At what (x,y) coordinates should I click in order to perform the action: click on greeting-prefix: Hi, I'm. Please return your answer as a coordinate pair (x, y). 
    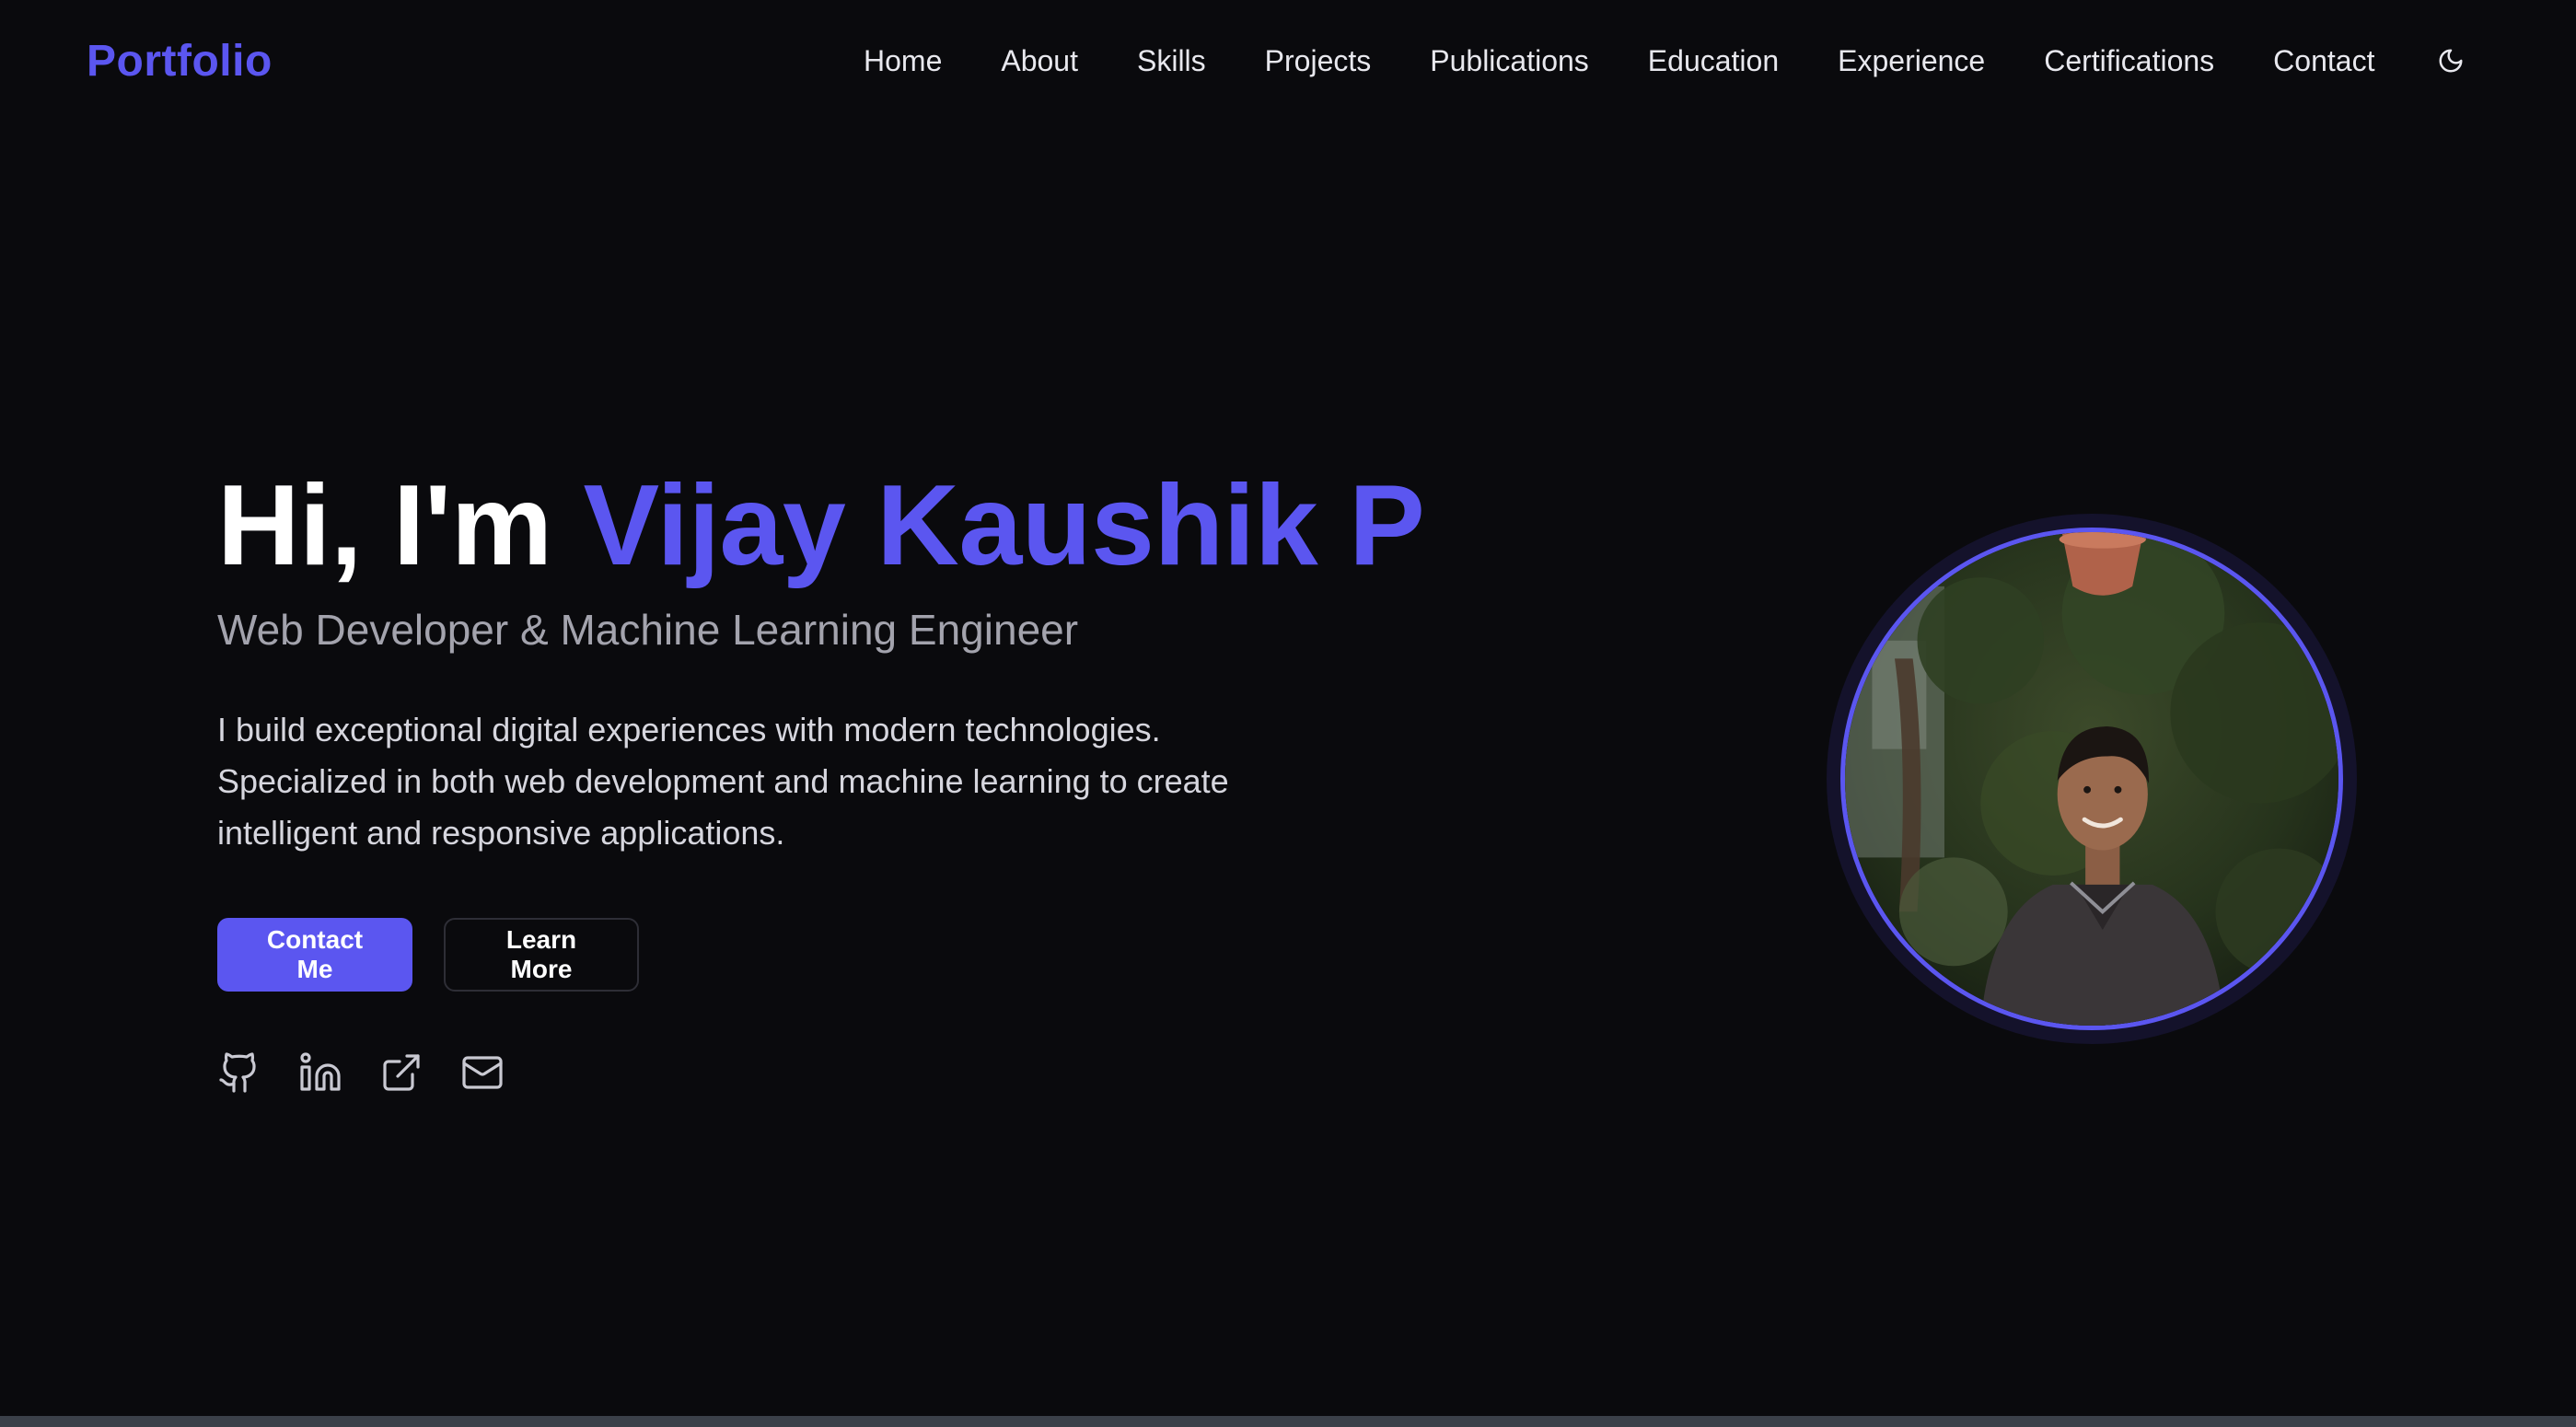
    Looking at the image, I should click on (400, 525).